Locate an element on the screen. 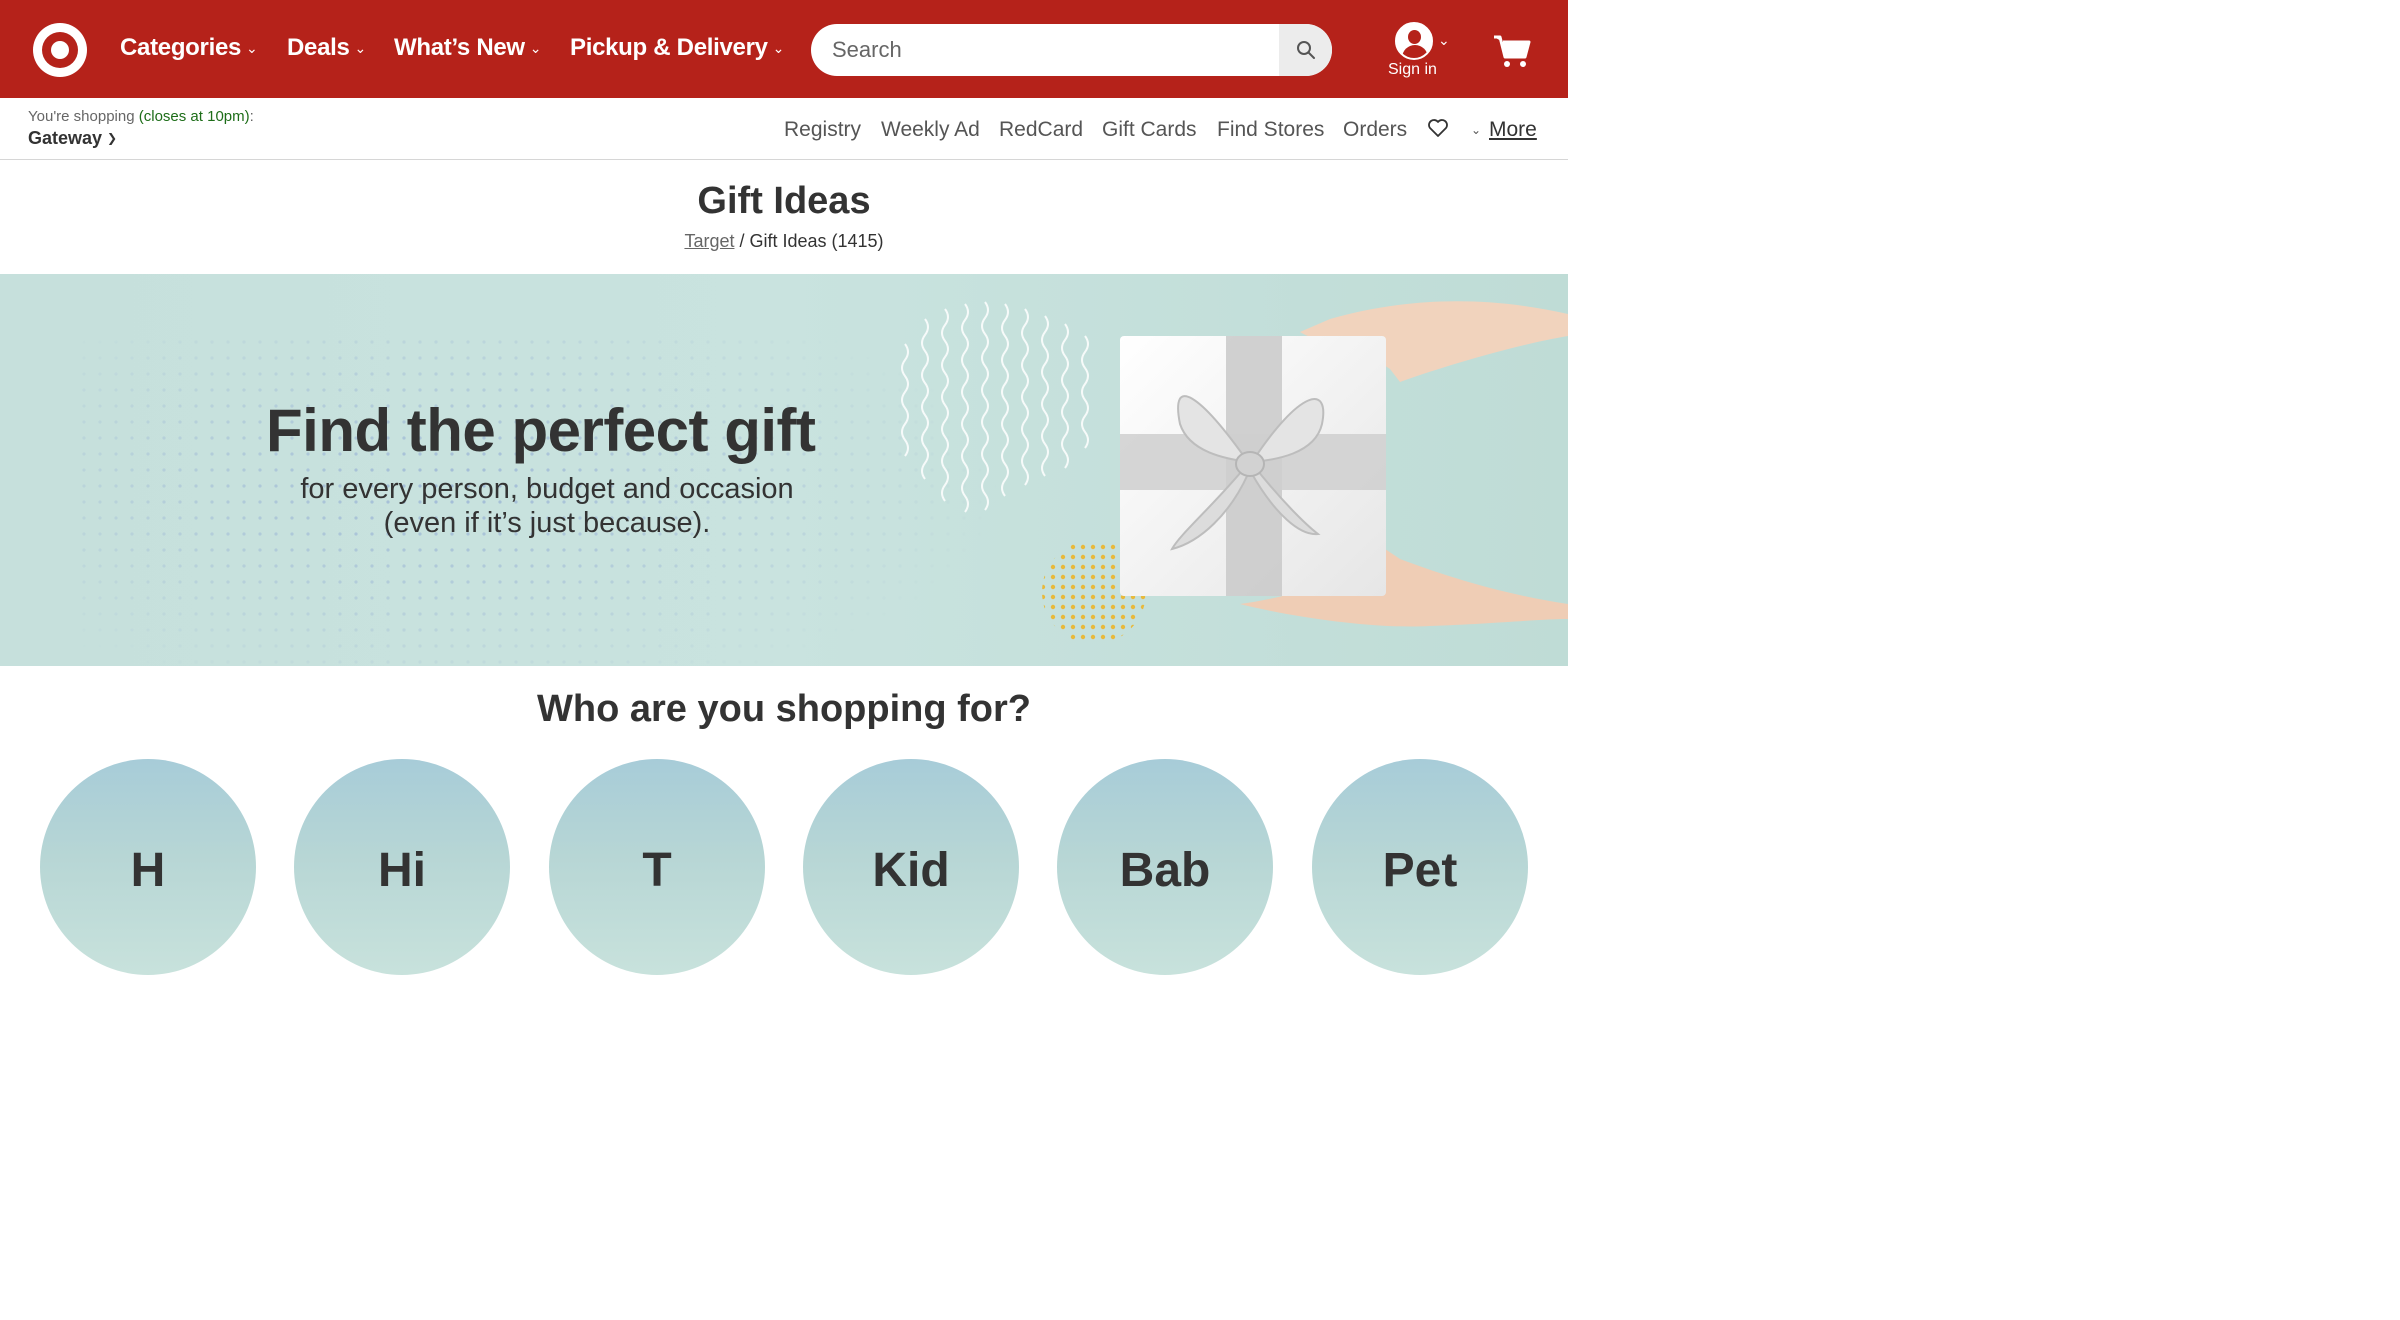 The image size is (2400, 1320). recipient-circle-2: Hi is located at coordinates (402, 867).